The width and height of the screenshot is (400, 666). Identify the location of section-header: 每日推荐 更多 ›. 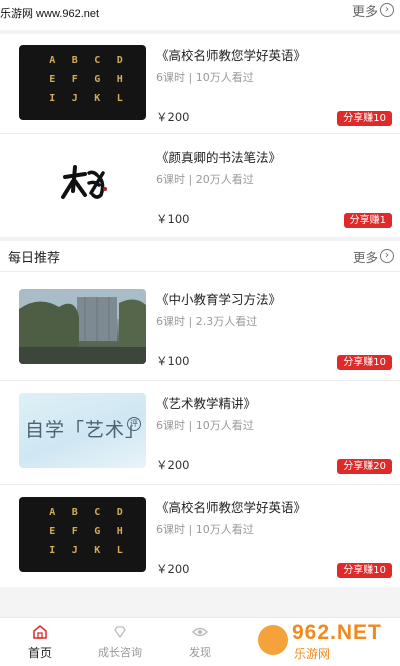
(200, 255).